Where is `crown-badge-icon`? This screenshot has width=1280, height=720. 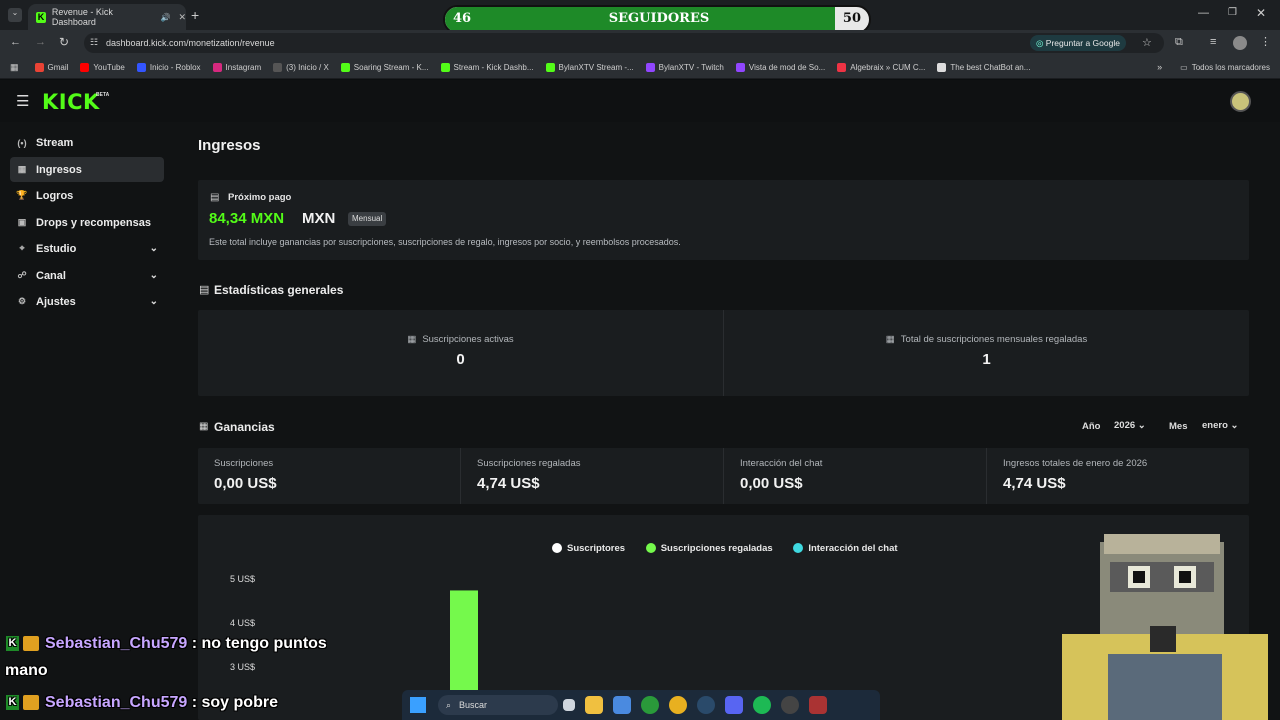 crown-badge-icon is located at coordinates (31, 644).